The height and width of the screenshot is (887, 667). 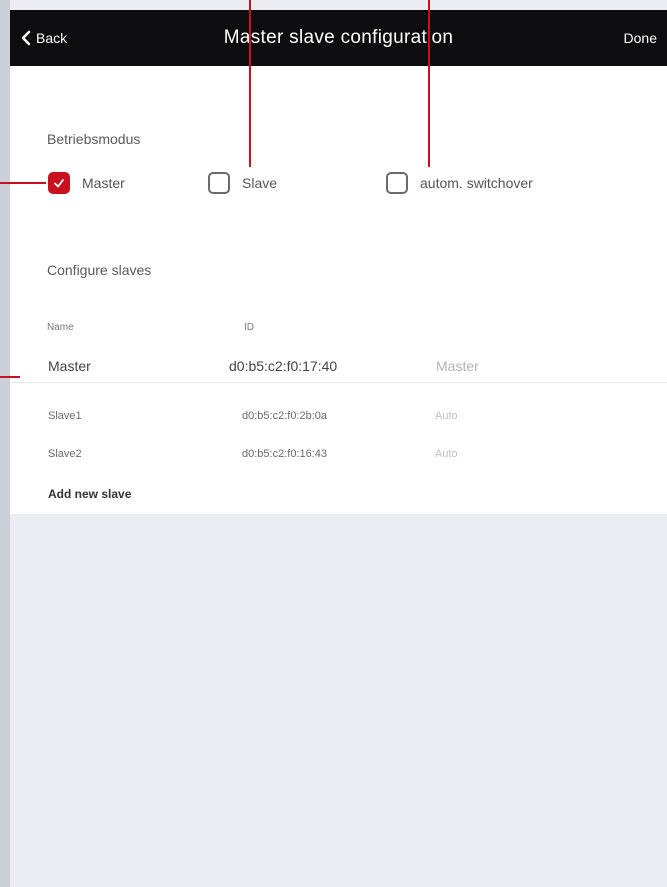 I want to click on add-new-slave-link: Add new slave, so click(x=89, y=494).